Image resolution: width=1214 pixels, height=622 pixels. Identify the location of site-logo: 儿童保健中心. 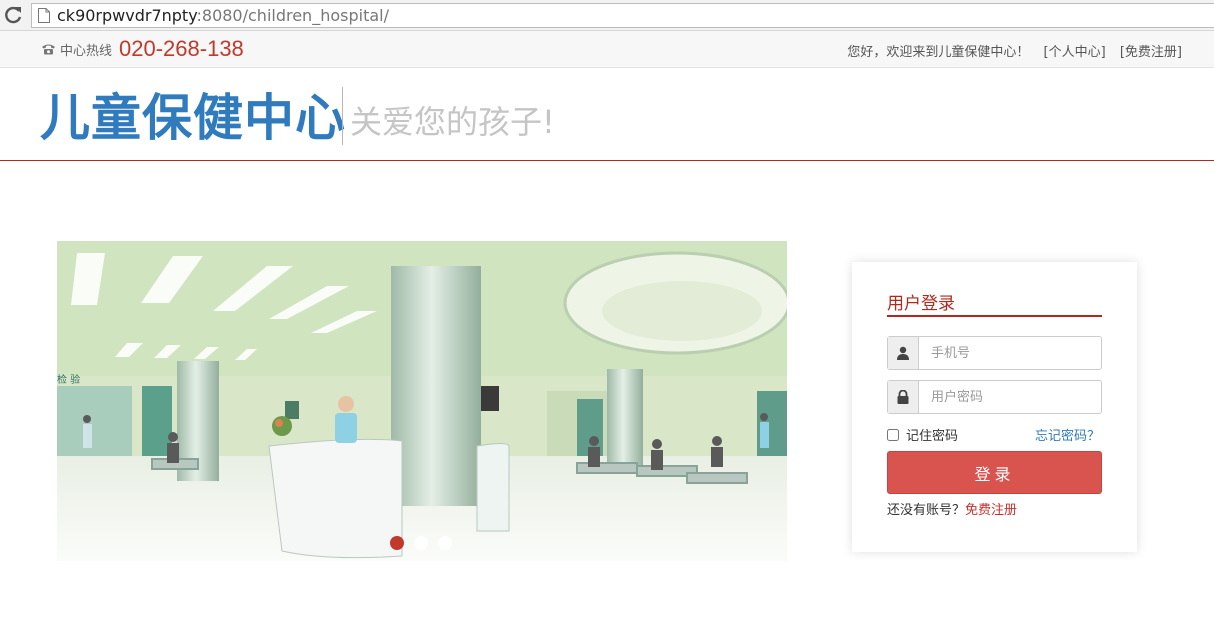
(193, 114).